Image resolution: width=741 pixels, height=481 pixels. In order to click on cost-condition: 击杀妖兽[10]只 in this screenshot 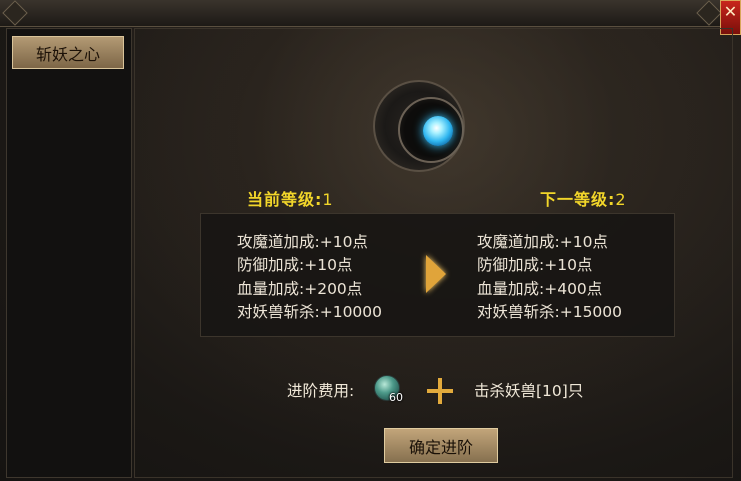, I will do `click(529, 391)`.